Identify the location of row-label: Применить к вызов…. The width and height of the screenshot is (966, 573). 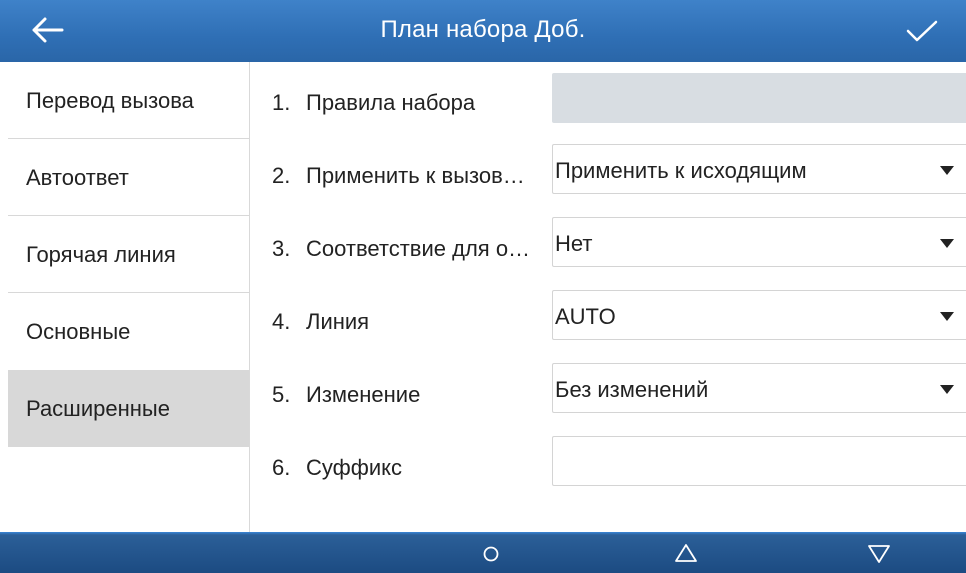
(415, 175).